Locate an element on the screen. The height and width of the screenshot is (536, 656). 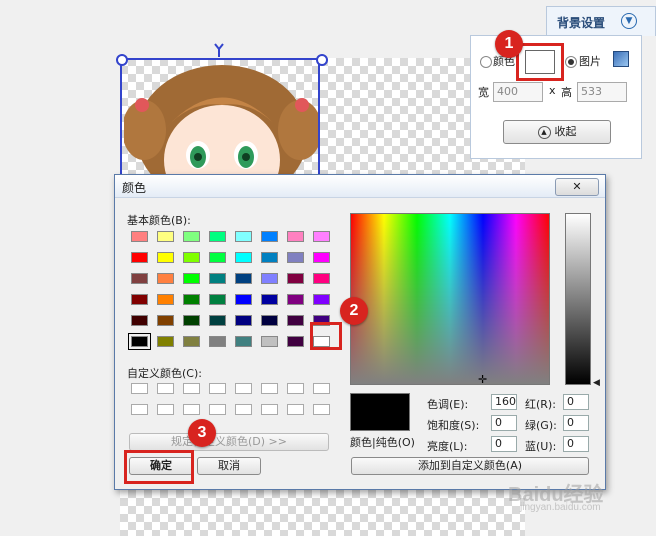
watermark-url: jingyan.baidu.com is located at coordinates (560, 507).